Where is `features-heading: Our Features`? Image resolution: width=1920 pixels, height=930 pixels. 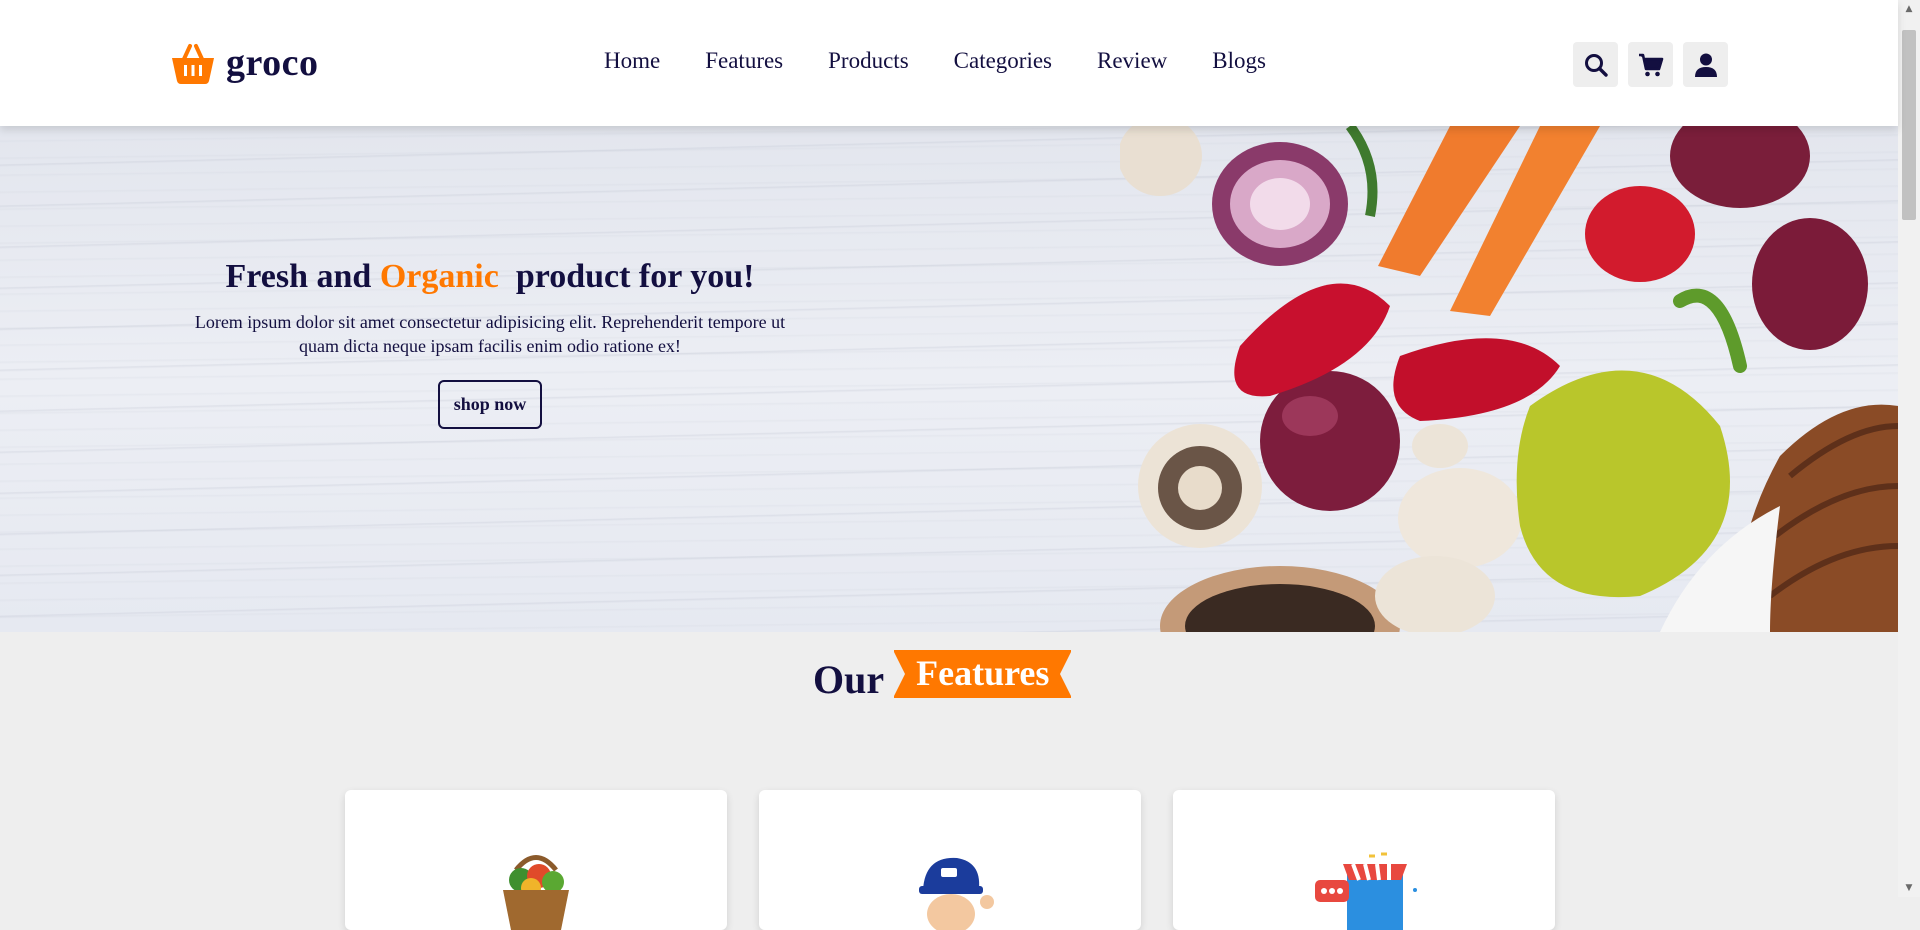
features-heading: Our Features is located at coordinates (943, 677).